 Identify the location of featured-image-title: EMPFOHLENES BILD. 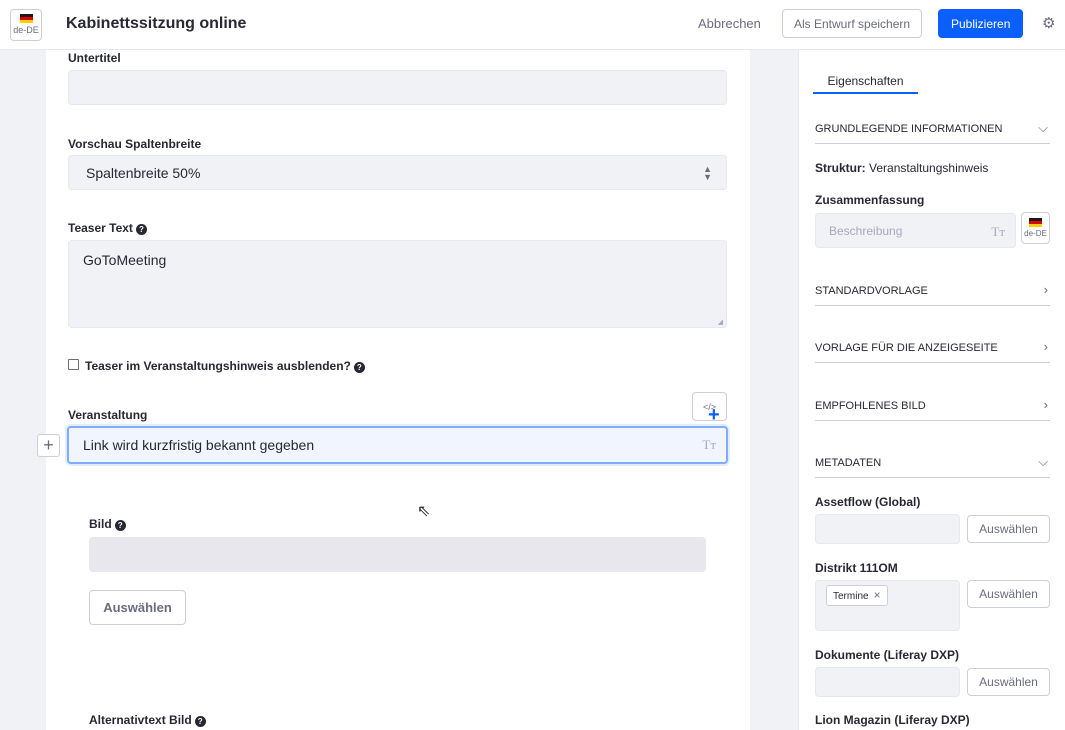
(870, 406).